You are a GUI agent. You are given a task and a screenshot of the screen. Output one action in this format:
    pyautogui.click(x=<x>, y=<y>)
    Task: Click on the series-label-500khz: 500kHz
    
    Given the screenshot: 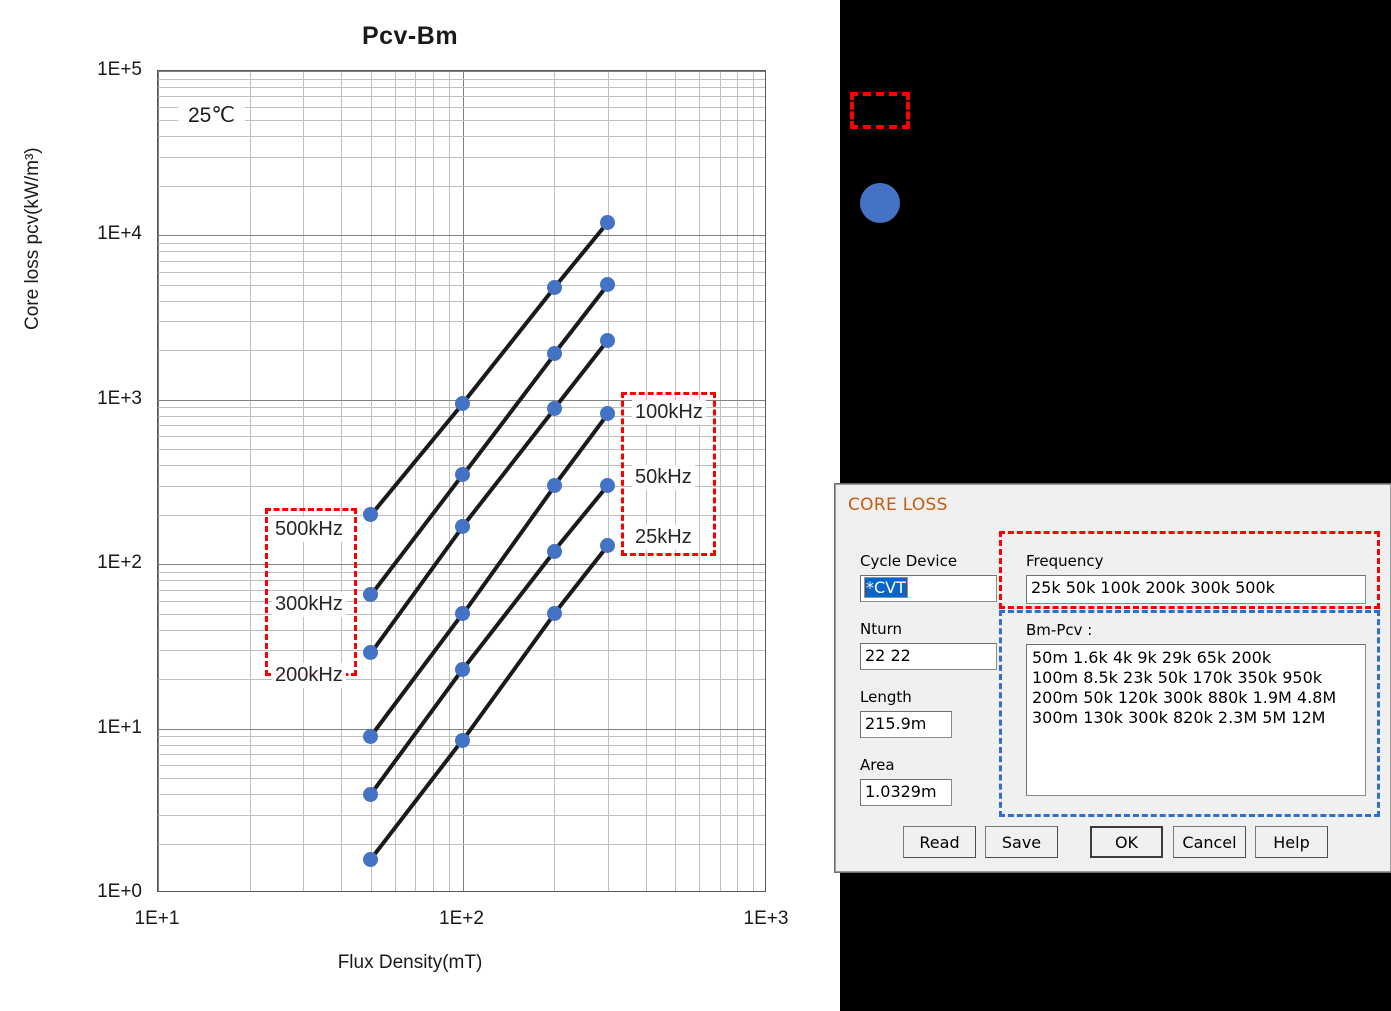 What is the action you would take?
    pyautogui.click(x=309, y=529)
    